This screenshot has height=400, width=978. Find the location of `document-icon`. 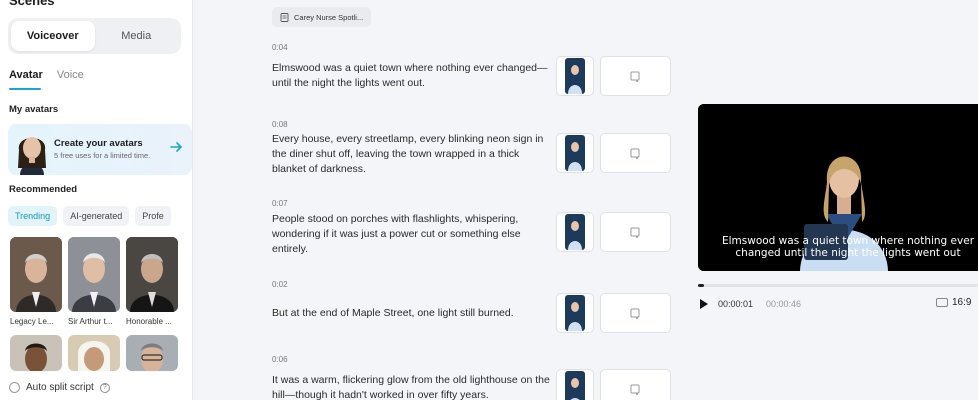

document-icon is located at coordinates (284, 17).